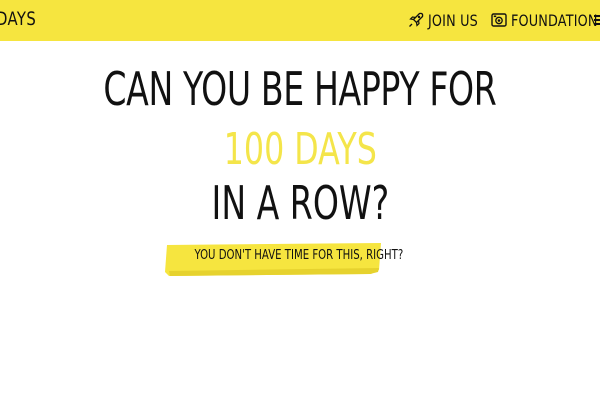 This screenshot has height=400, width=600. I want to click on menu-icon, so click(597, 20).